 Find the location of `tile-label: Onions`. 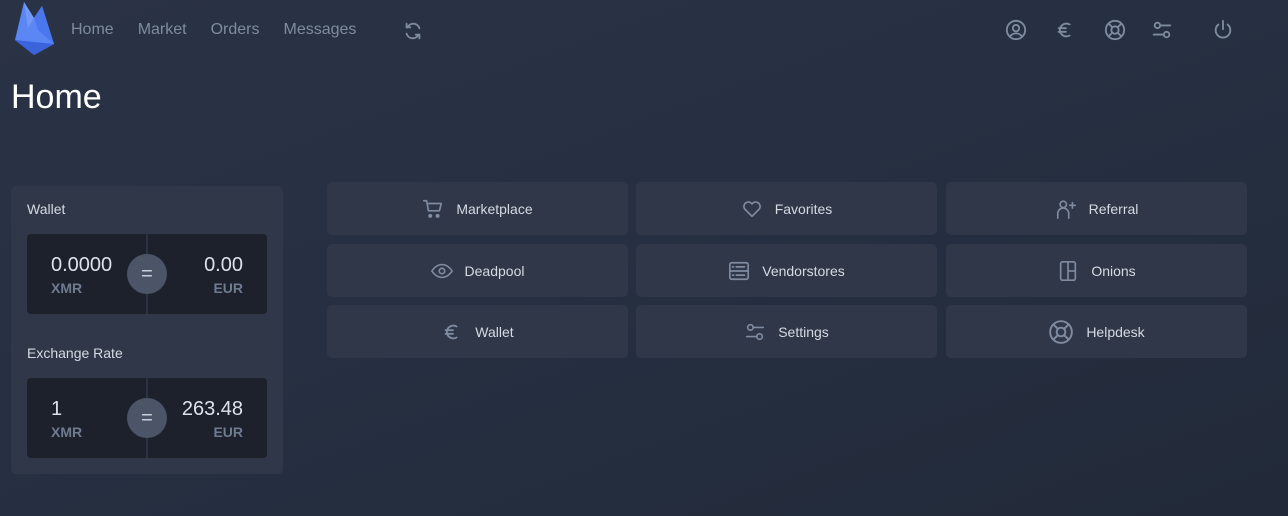

tile-label: Onions is located at coordinates (1113, 270).